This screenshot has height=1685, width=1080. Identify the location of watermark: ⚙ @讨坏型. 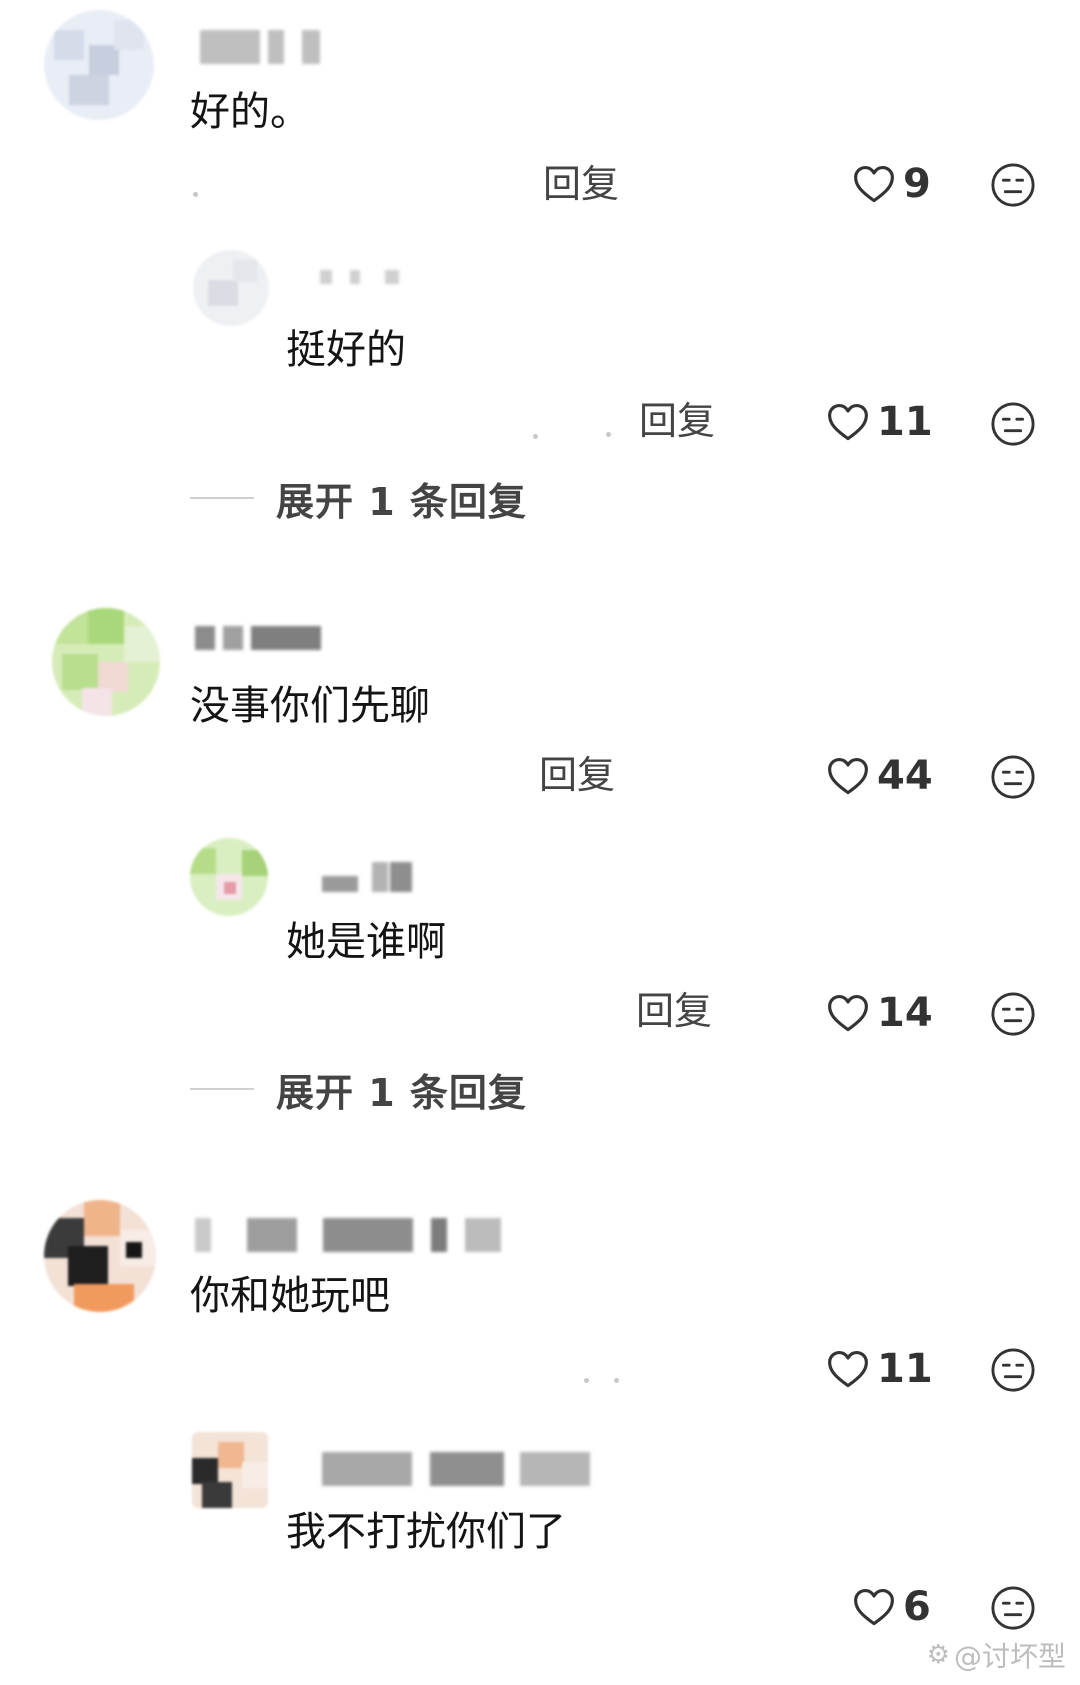
(996, 1655).